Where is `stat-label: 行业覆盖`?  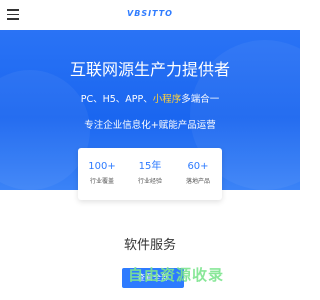
stat-label: 行业覆盖 is located at coordinates (101, 181).